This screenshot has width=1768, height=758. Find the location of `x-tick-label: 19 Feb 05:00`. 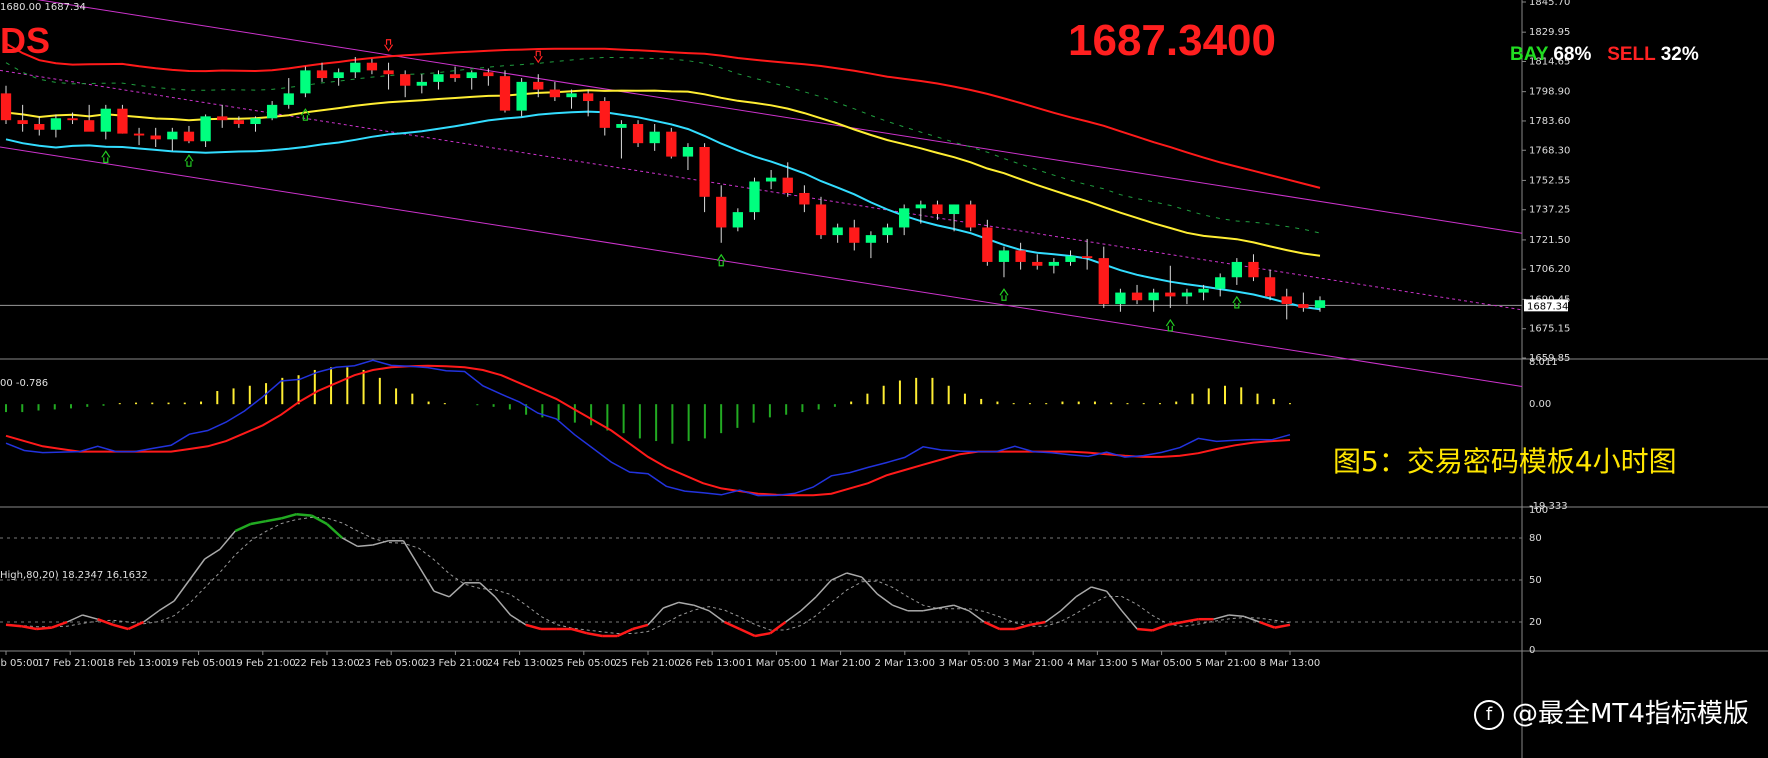

x-tick-label: 19 Feb 05:00 is located at coordinates (199, 663).